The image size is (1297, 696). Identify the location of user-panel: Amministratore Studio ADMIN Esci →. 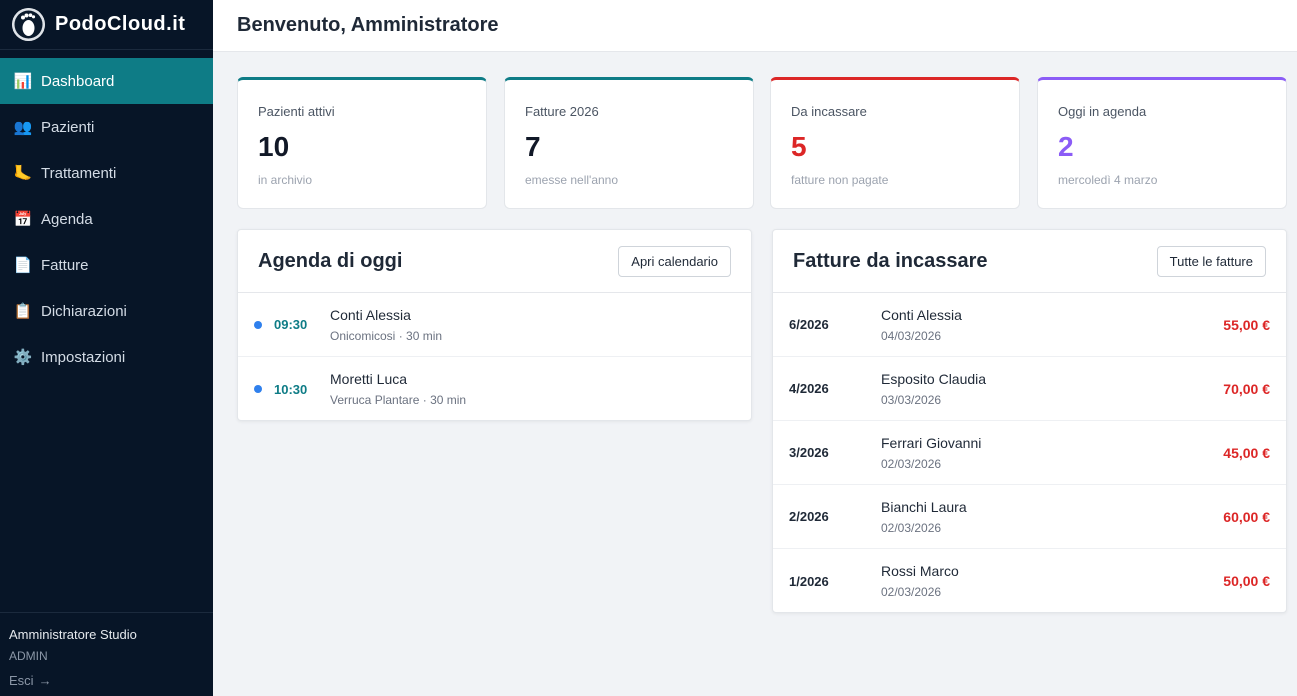
(106, 654).